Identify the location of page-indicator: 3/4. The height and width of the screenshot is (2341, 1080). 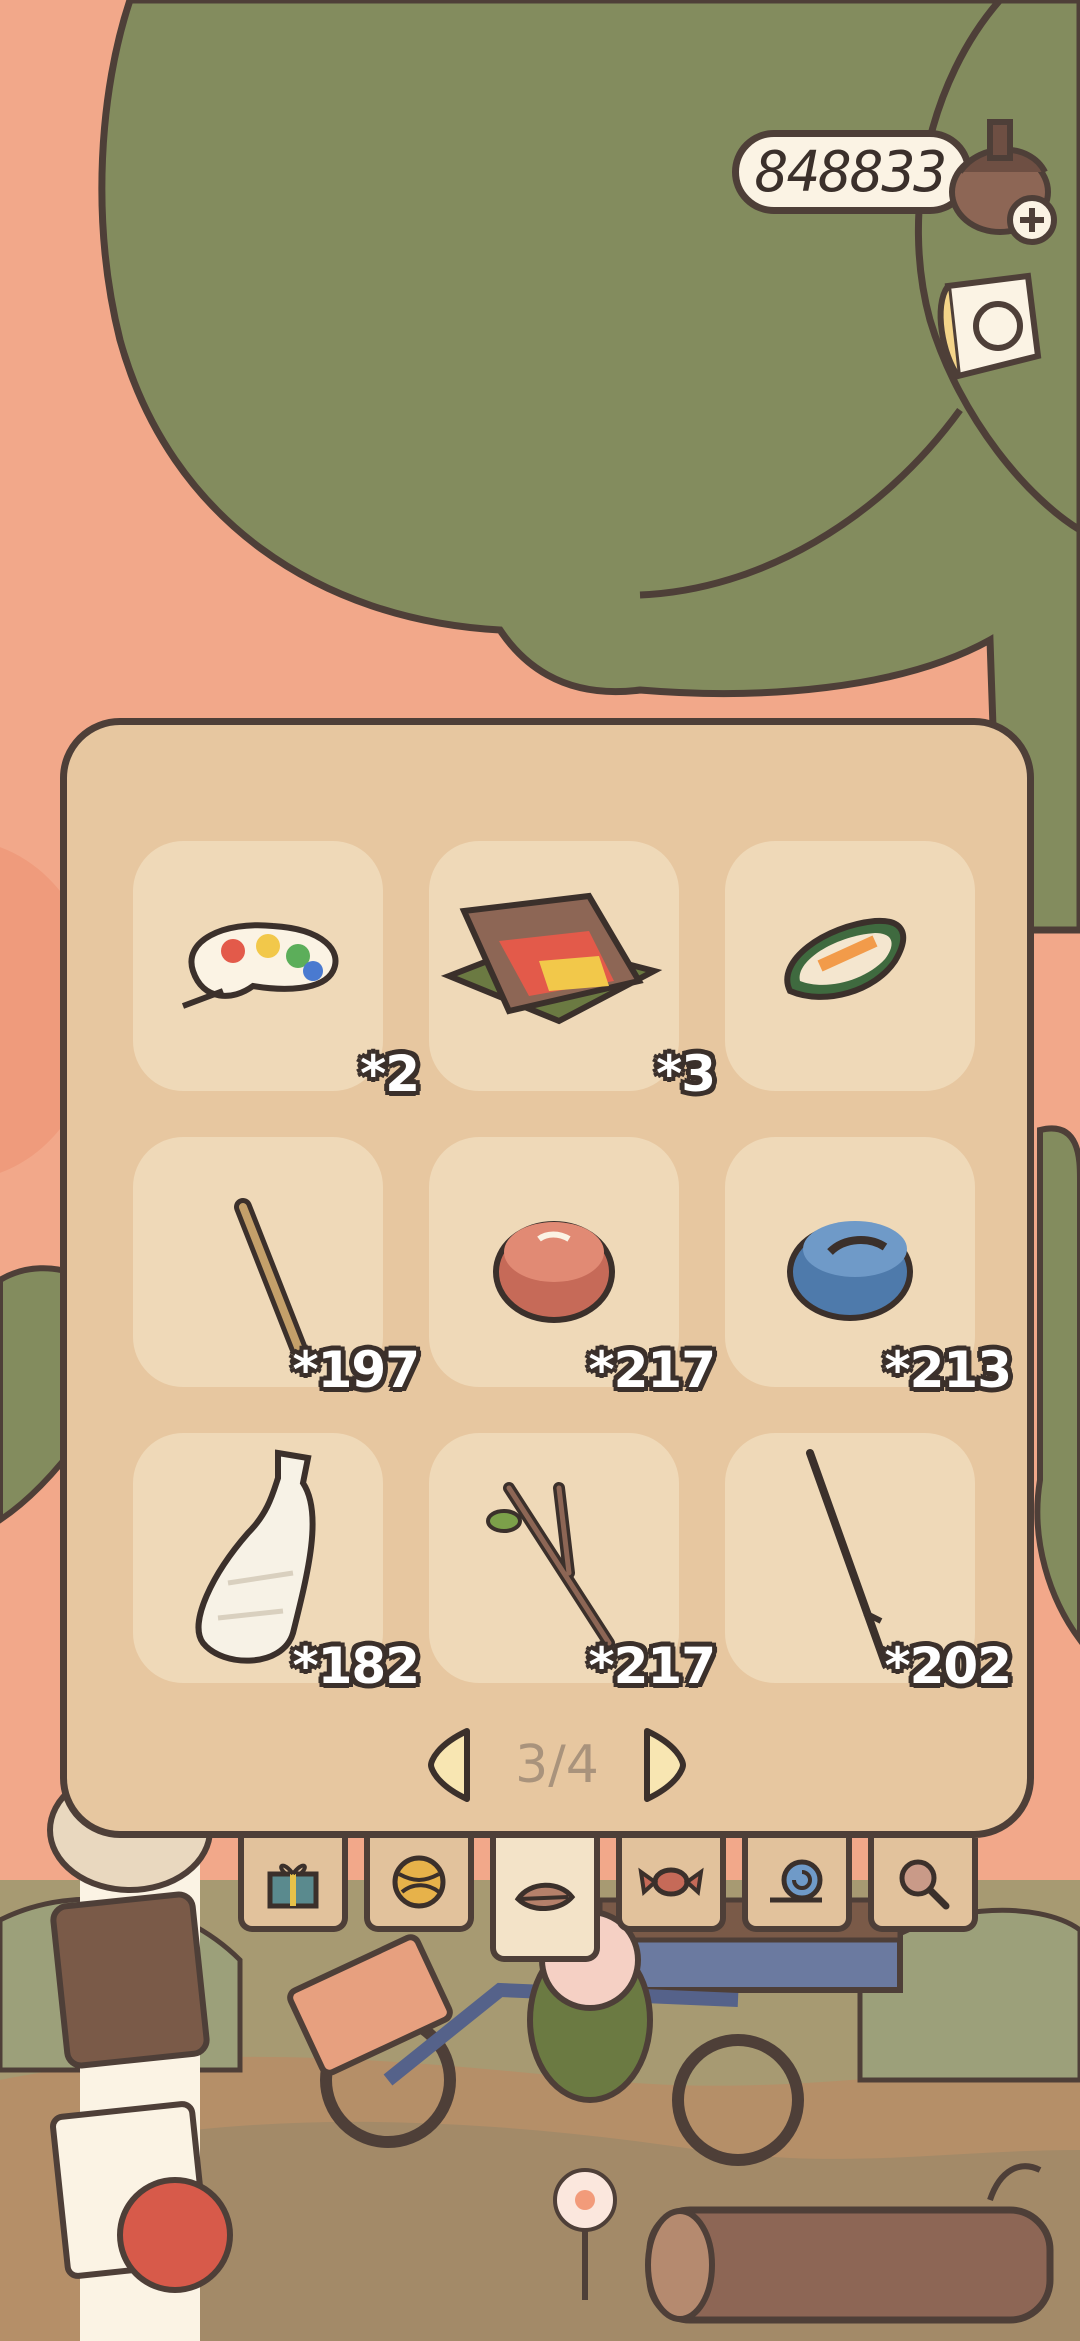
(557, 1765).